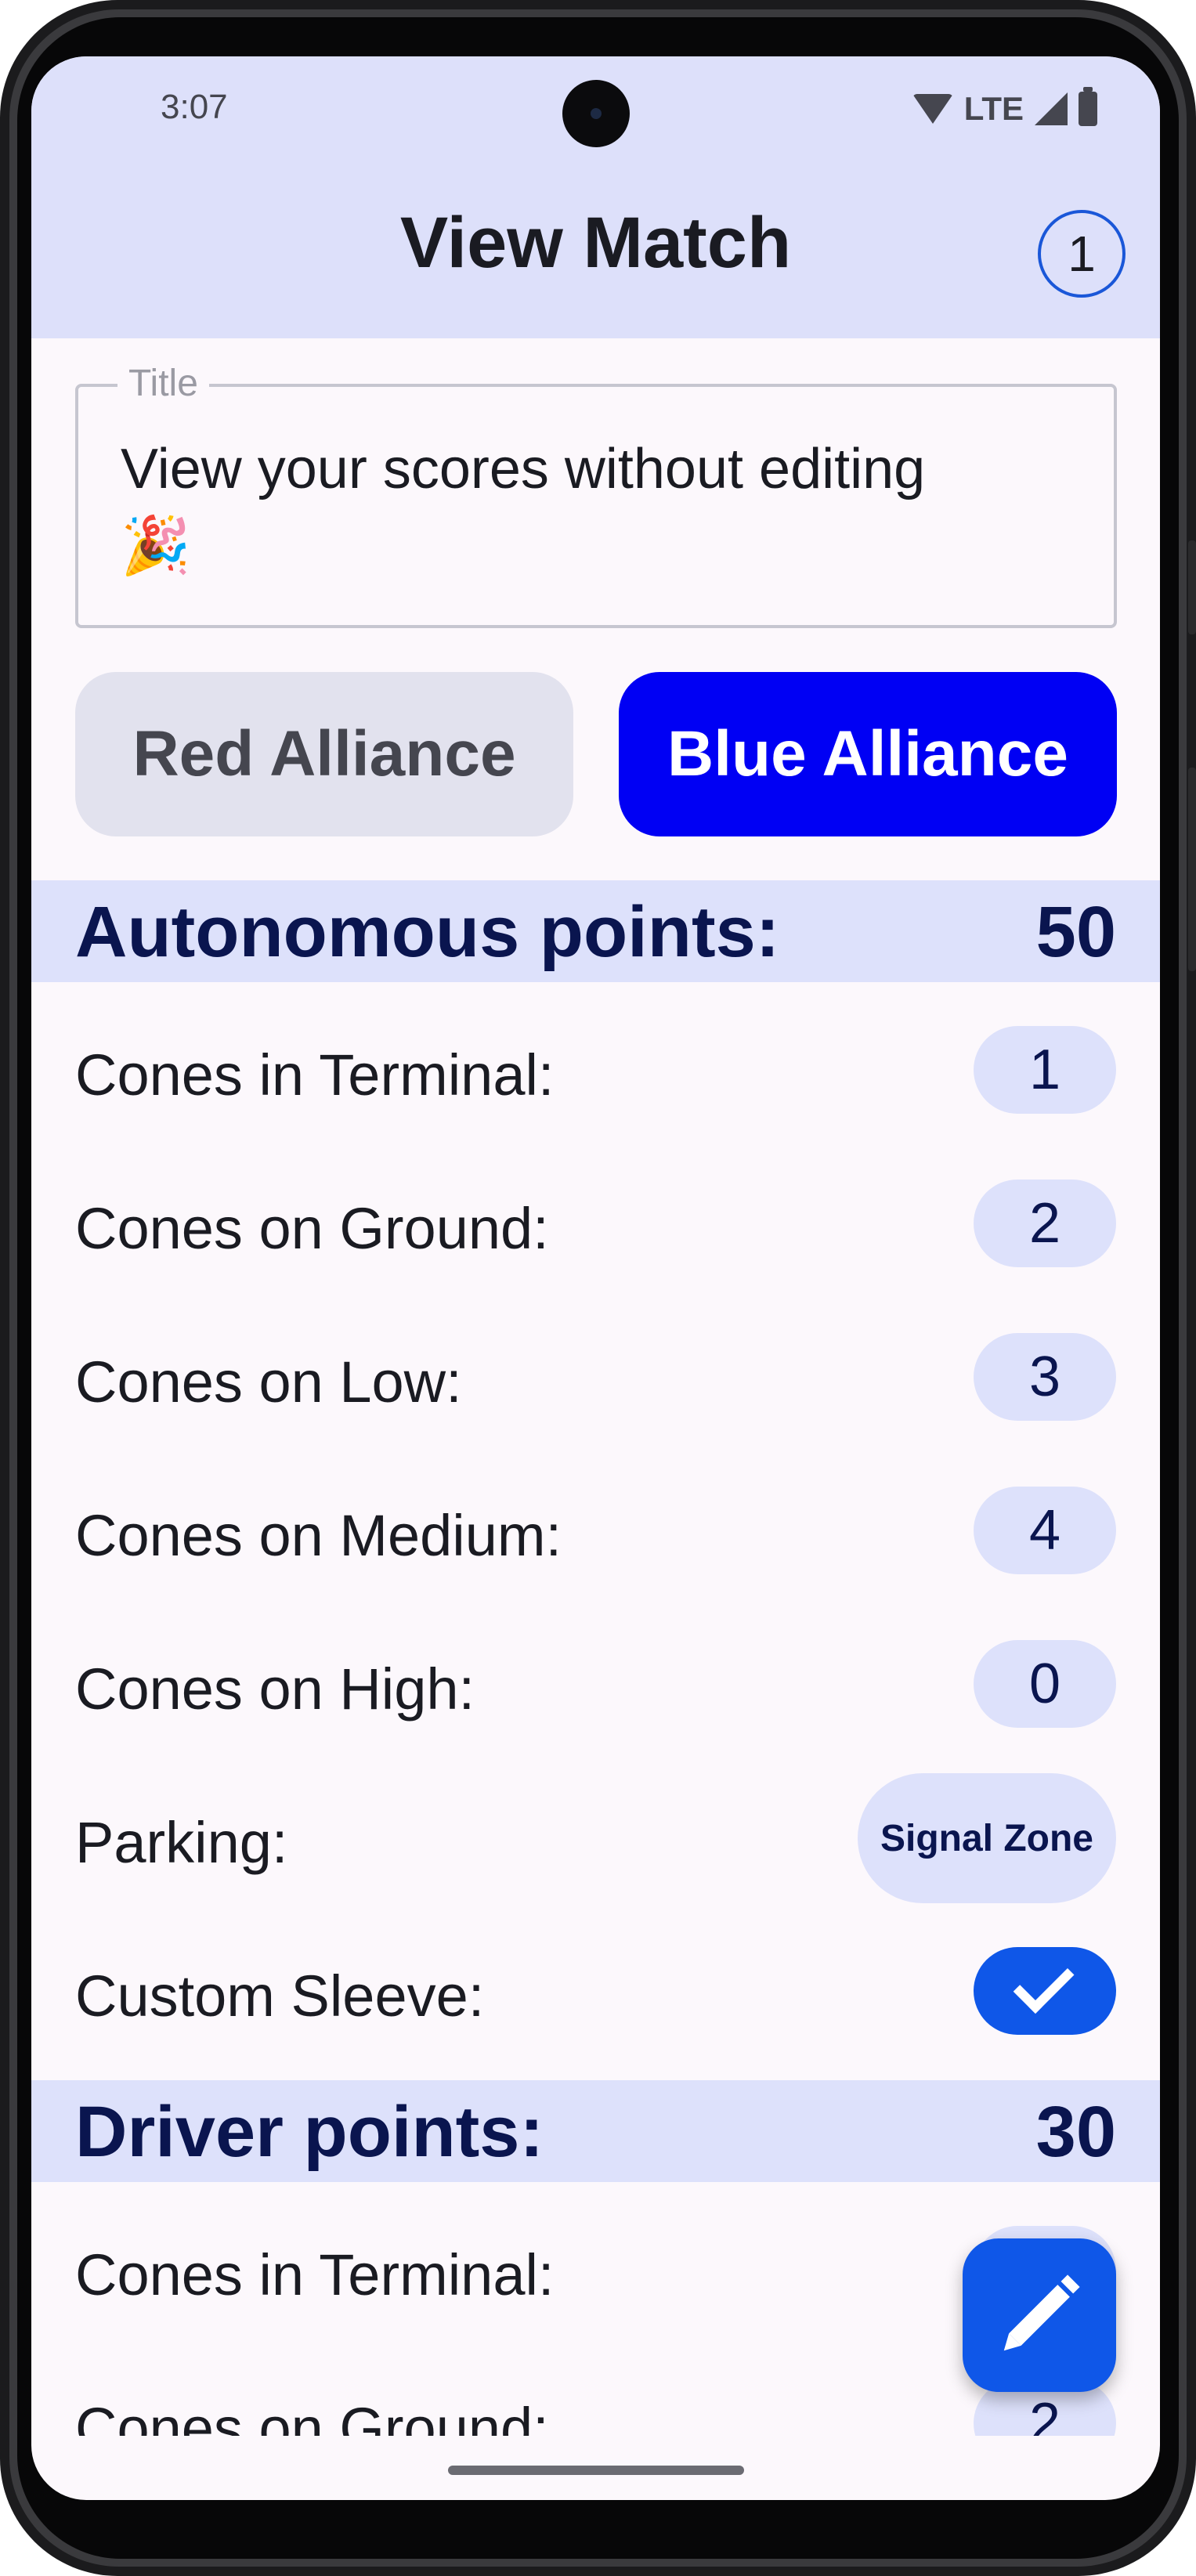 The height and width of the screenshot is (2576, 1196). Describe the element at coordinates (595, 1838) in the screenshot. I see `autonomous-row-parking: Parking: Signal Zone` at that location.